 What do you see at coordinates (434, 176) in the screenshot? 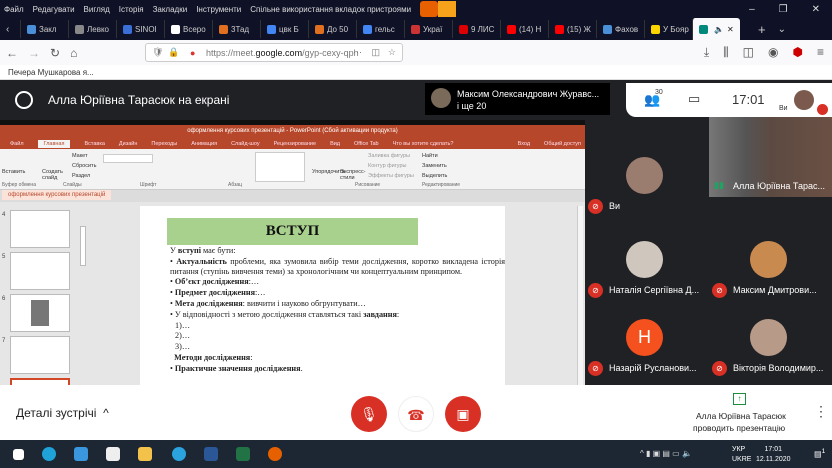
I see `select-button: Выделить` at bounding box center [434, 176].